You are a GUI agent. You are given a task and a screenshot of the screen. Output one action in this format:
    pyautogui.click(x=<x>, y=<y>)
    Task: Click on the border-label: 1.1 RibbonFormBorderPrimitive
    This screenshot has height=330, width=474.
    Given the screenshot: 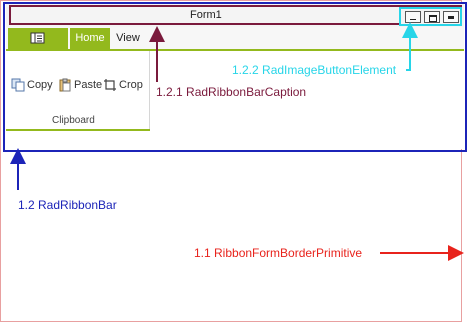 What is the action you would take?
    pyautogui.click(x=278, y=253)
    